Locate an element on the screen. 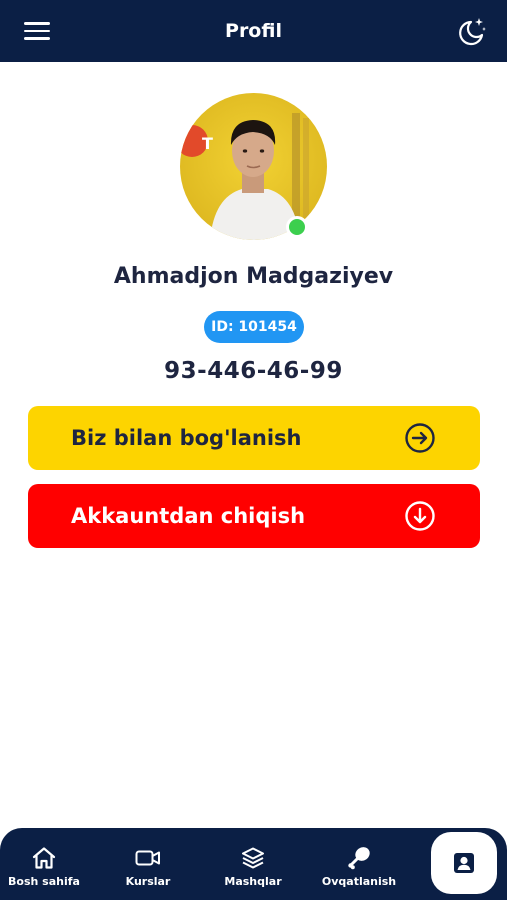  profile-card-icon is located at coordinates (464, 863).